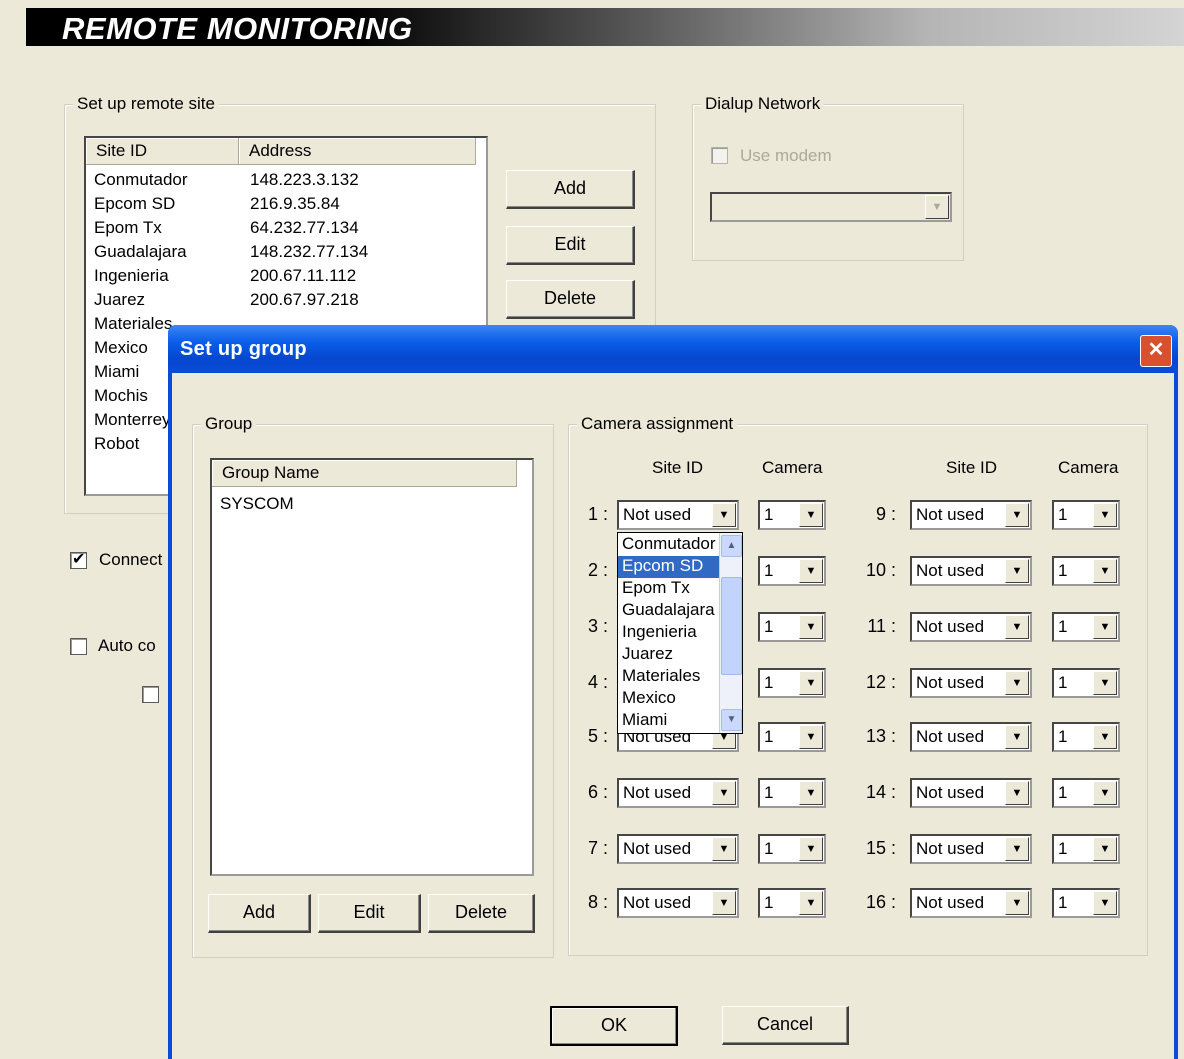 Image resolution: width=1184 pixels, height=1059 pixels. What do you see at coordinates (304, 302) in the screenshot?
I see `site-list-row-address: 200.67.97.218` at bounding box center [304, 302].